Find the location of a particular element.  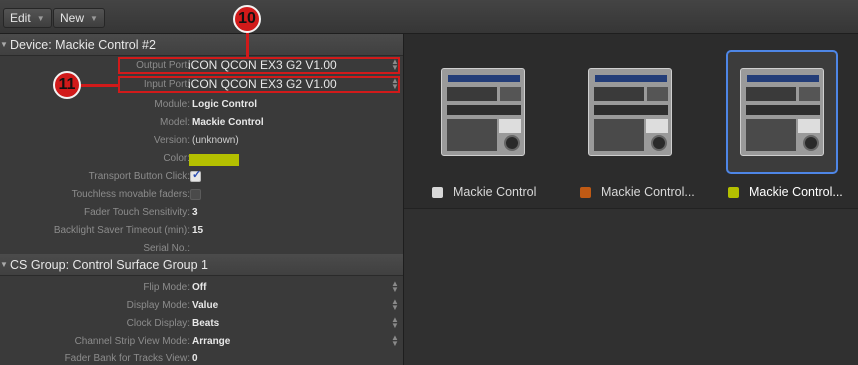

flip-mode-row: Flip Mode: Off ▲ ▼ is located at coordinates (201, 288).